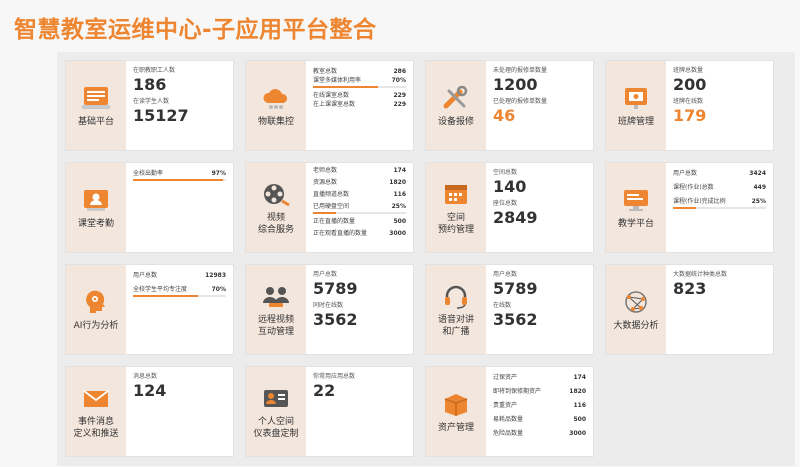  Describe the element at coordinates (689, 309) in the screenshot. I see `app-card-big-data: 大数据分析 大数据统计种类总数 823` at that location.